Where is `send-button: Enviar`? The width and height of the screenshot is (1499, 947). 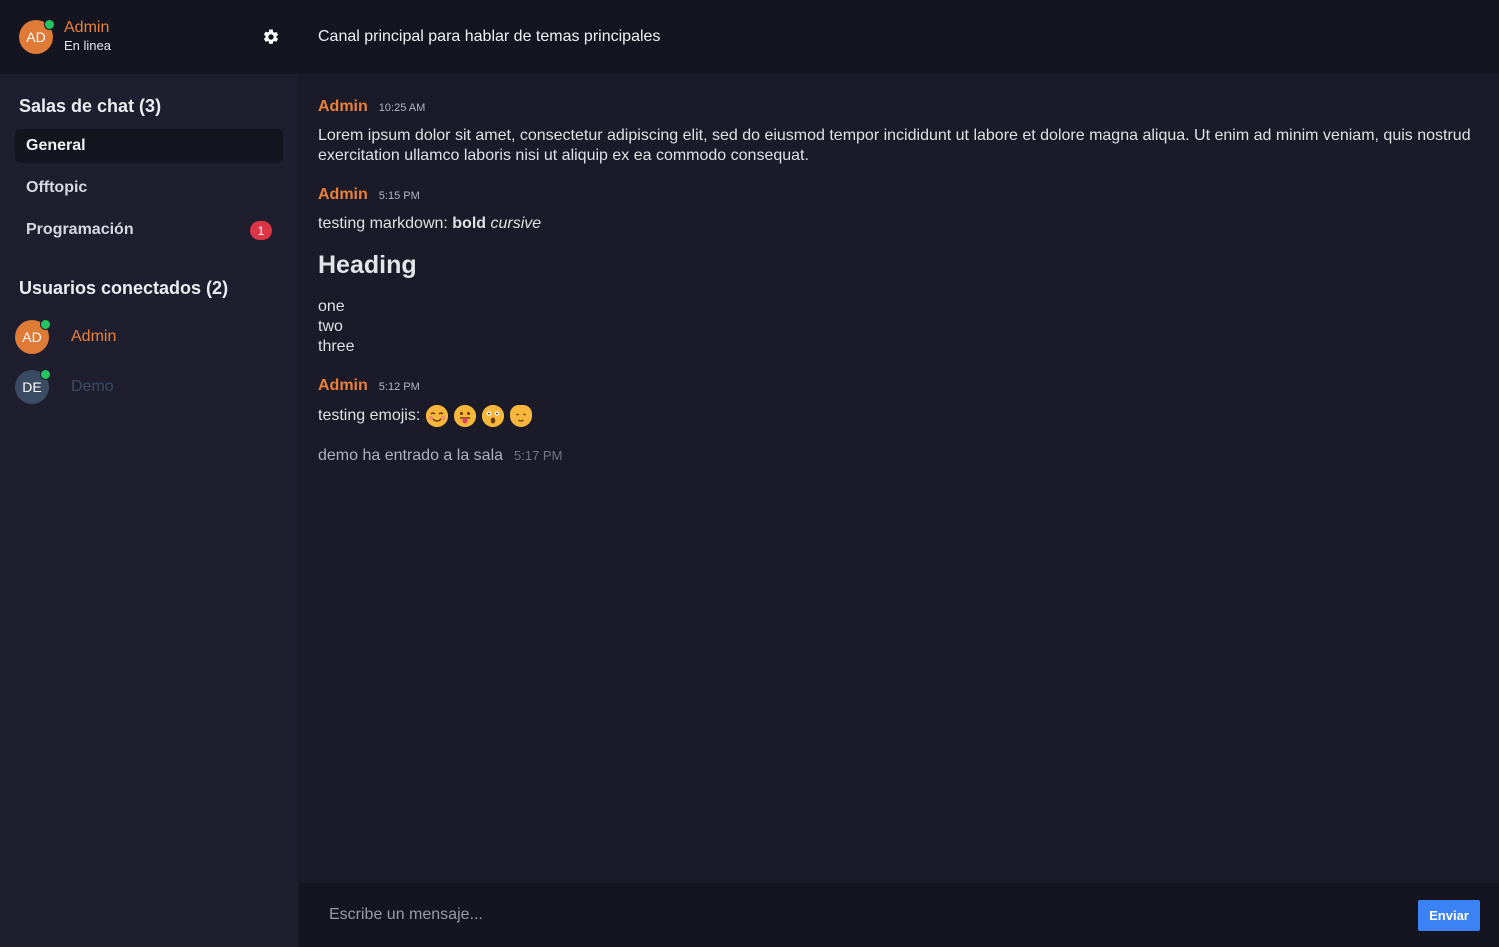 send-button: Enviar is located at coordinates (1449, 915).